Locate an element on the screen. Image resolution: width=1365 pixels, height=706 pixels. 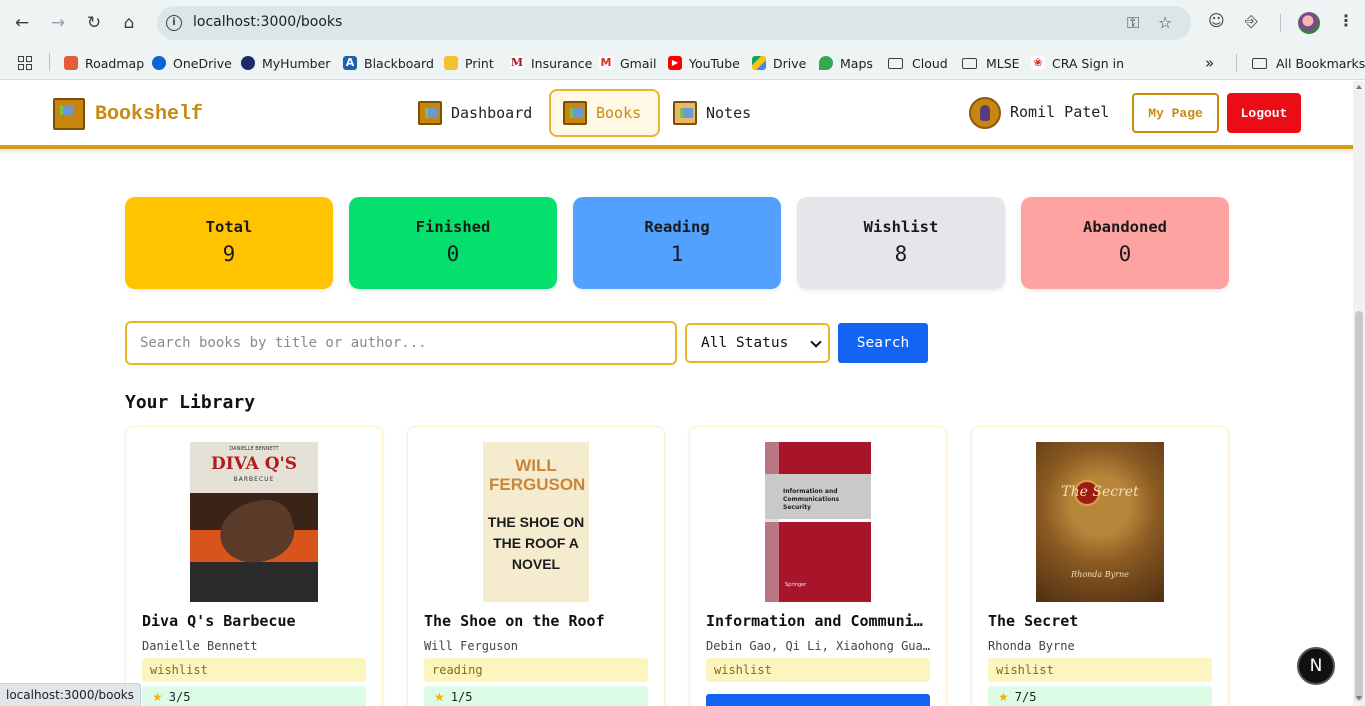
logout-button: Logout is located at coordinates (1264, 113).